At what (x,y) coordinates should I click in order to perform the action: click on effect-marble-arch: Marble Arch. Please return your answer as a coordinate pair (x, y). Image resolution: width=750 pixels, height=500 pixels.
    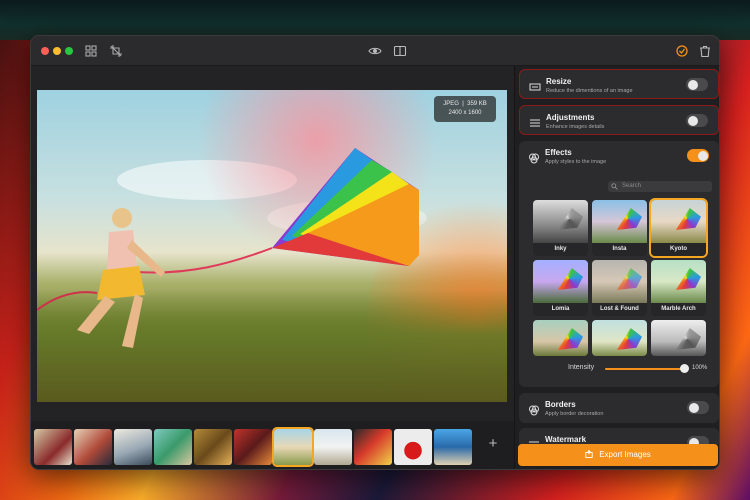
    Looking at the image, I should click on (678, 288).